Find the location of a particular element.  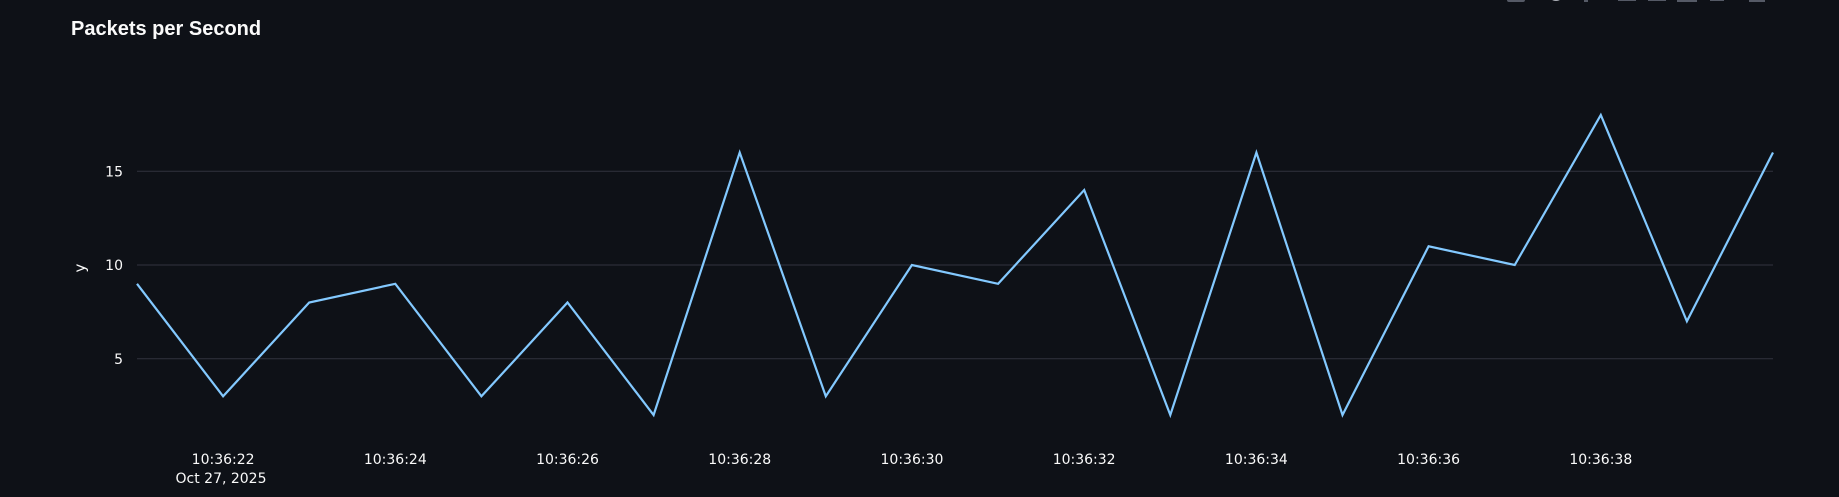

x-tick-label: 10:36:30 is located at coordinates (912, 460).